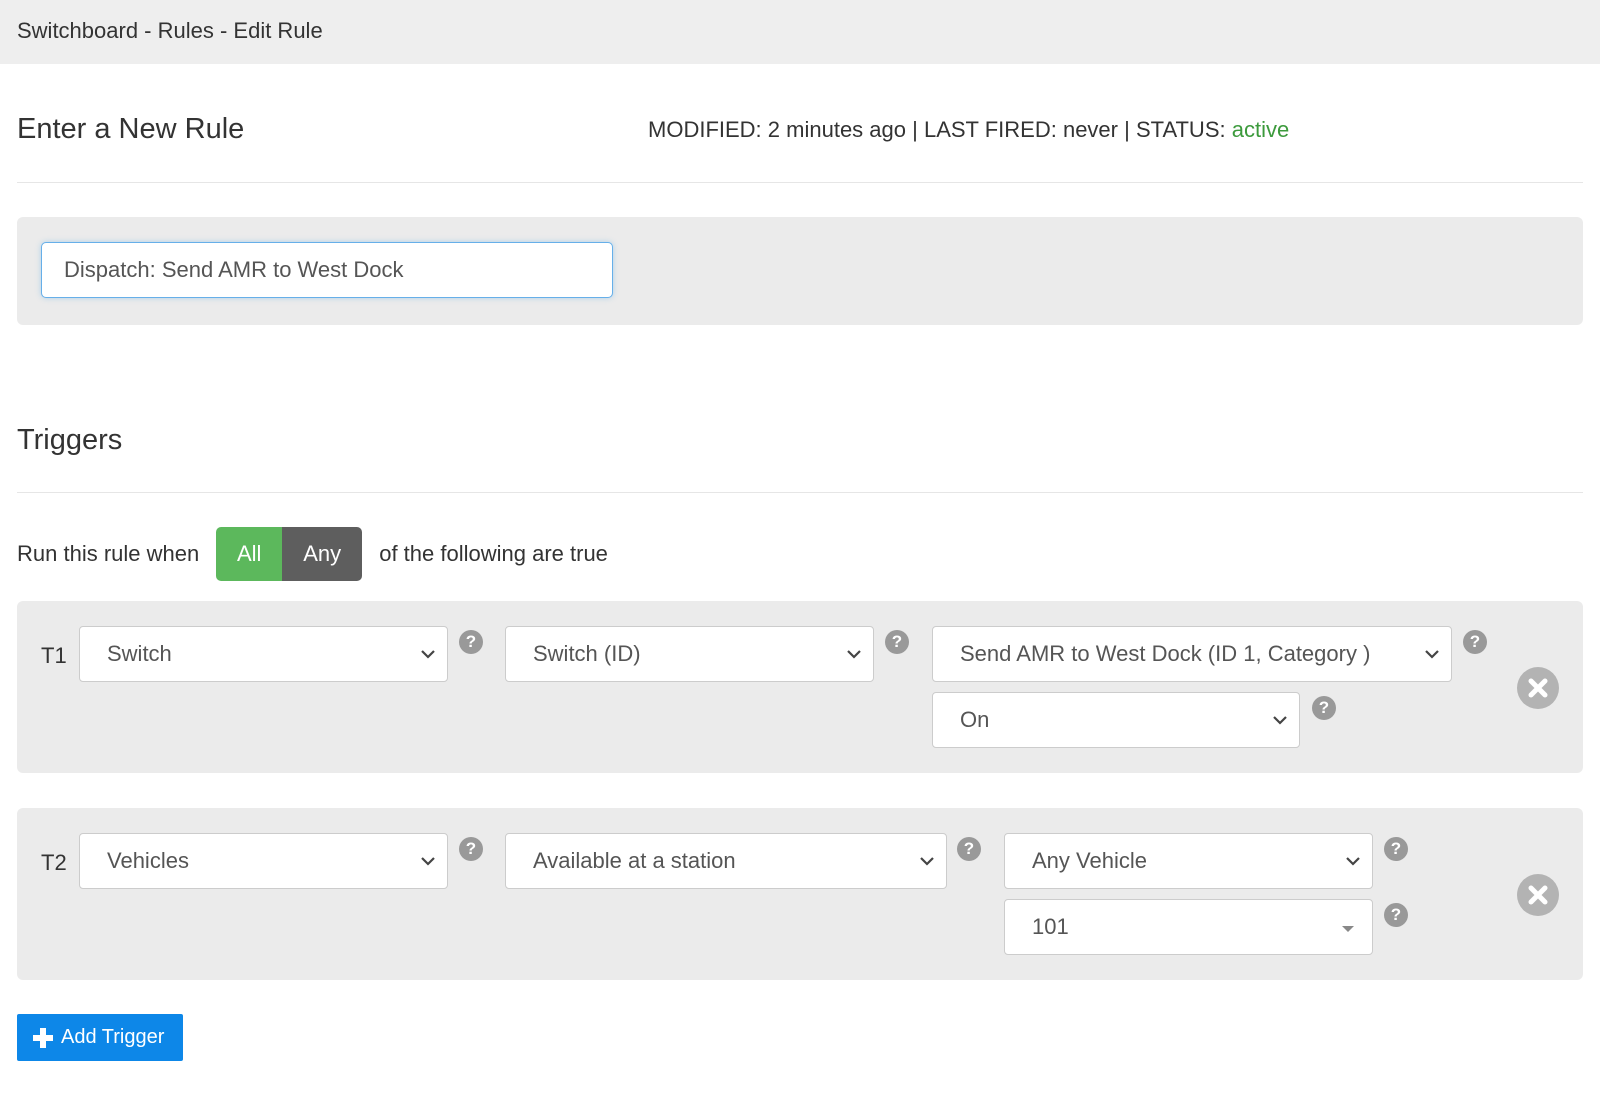  What do you see at coordinates (139, 653) in the screenshot?
I see `trigger-type-value: Switch` at bounding box center [139, 653].